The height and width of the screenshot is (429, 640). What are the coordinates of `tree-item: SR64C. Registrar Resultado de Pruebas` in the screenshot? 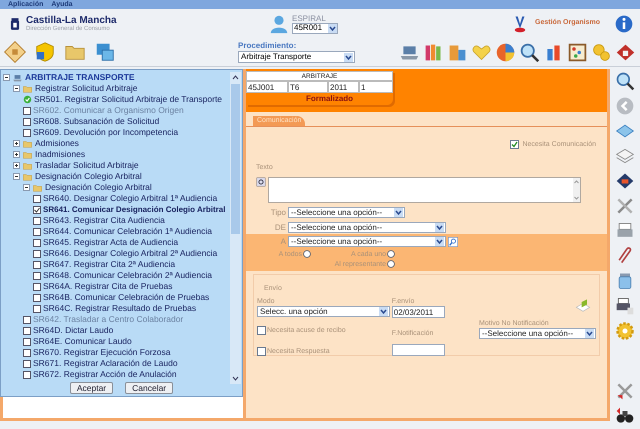 It's located at (119, 308).